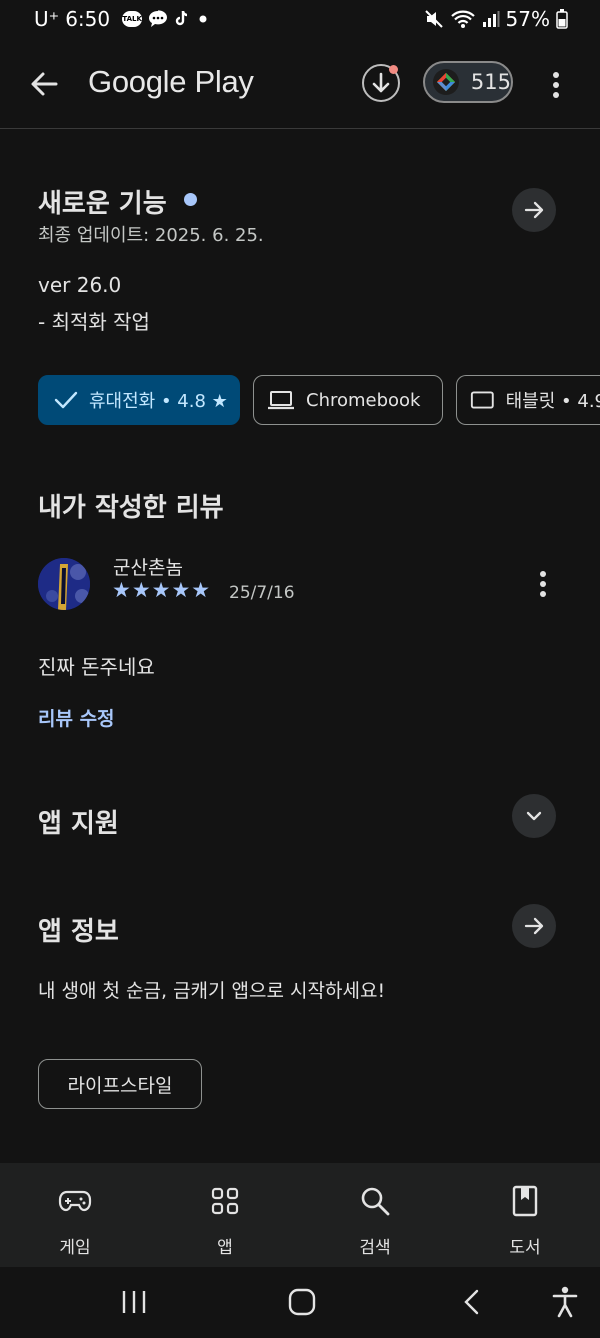 This screenshot has height=1338, width=600. I want to click on signal-icon, so click(491, 19).